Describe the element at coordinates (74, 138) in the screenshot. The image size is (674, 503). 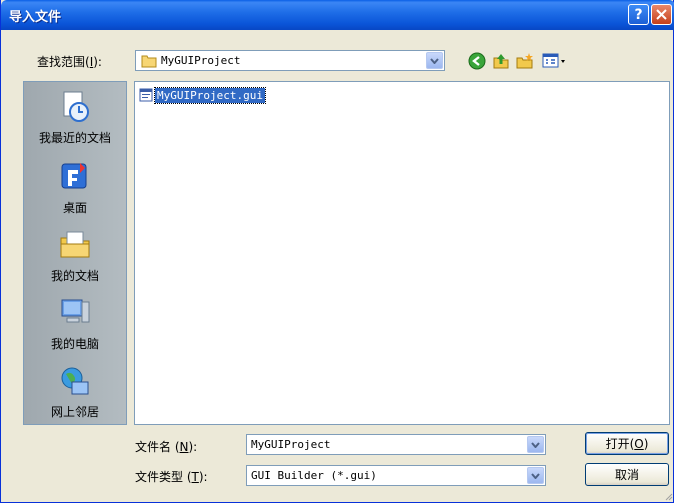
I see `place-recent-documents-label: 我最近的文档` at that location.